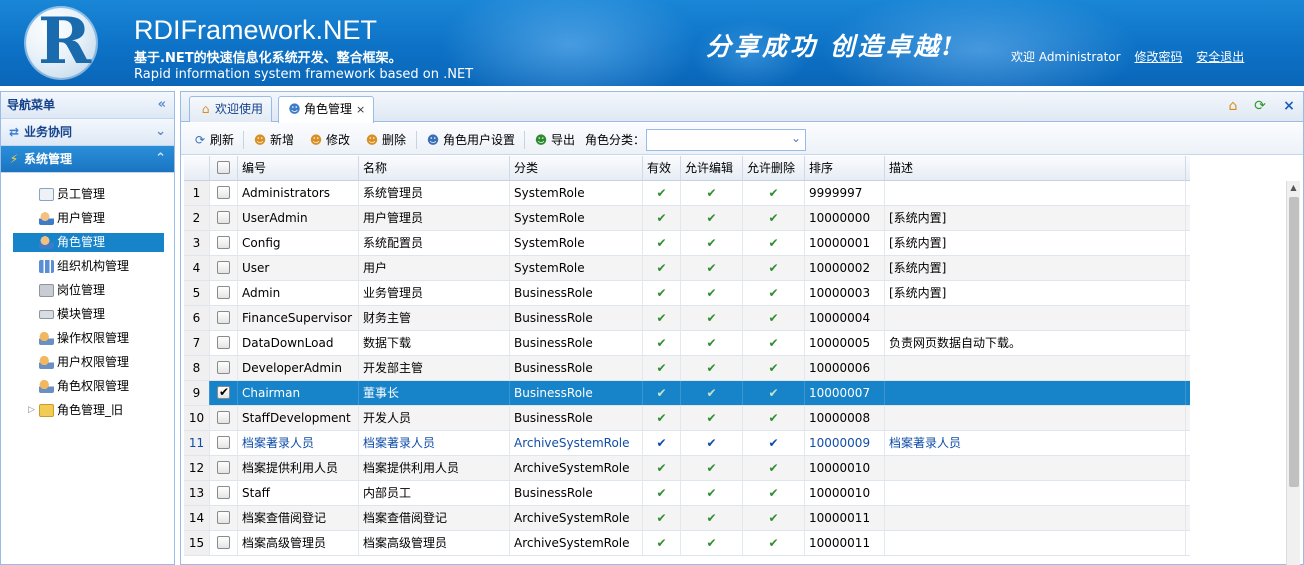 Image resolution: width=1304 pixels, height=565 pixels. What do you see at coordinates (213, 140) in the screenshot?
I see `refresh-button: ⟳ 刷新` at bounding box center [213, 140].